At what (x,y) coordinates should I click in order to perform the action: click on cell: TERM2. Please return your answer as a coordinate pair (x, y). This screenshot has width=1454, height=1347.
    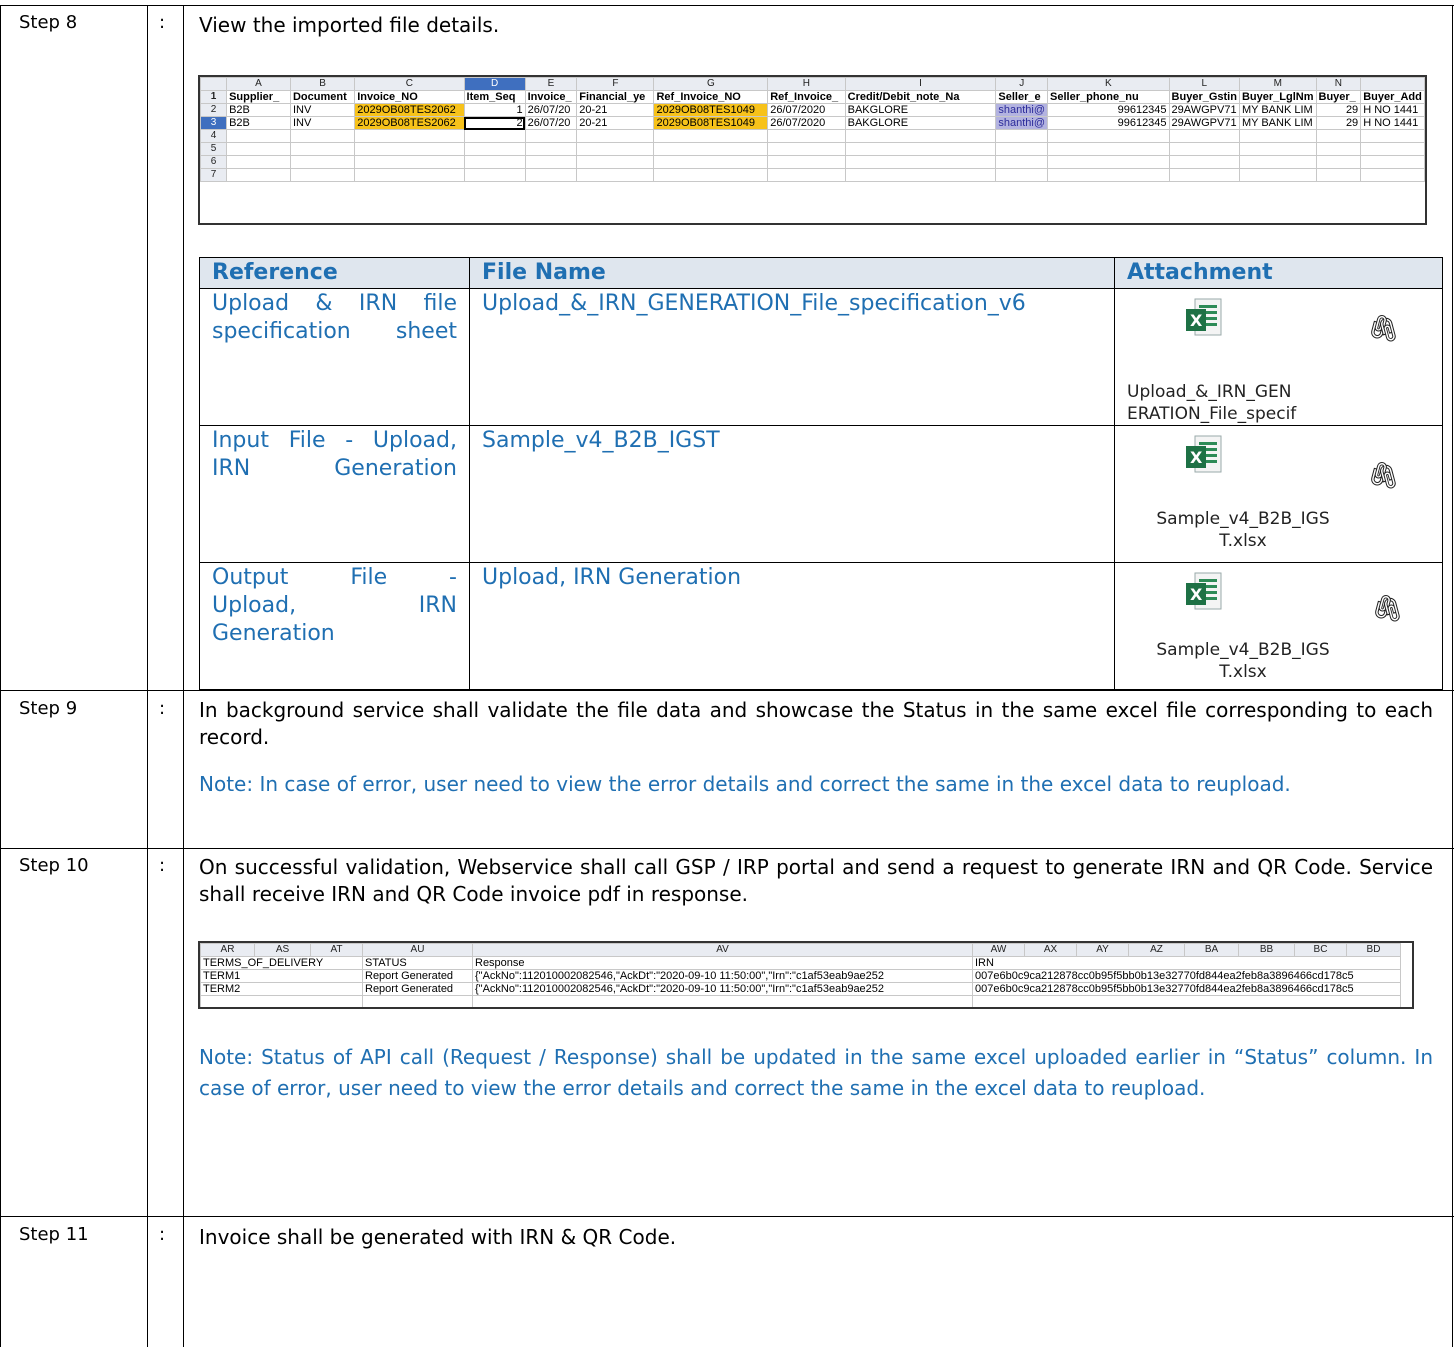
    Looking at the image, I should click on (281, 989).